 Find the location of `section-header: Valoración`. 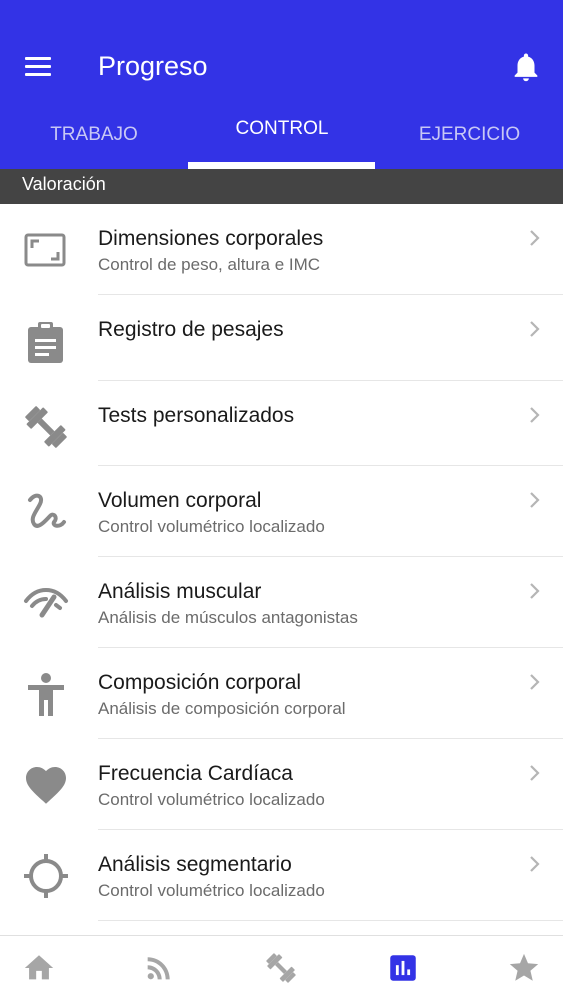

section-header: Valoración is located at coordinates (281, 186).